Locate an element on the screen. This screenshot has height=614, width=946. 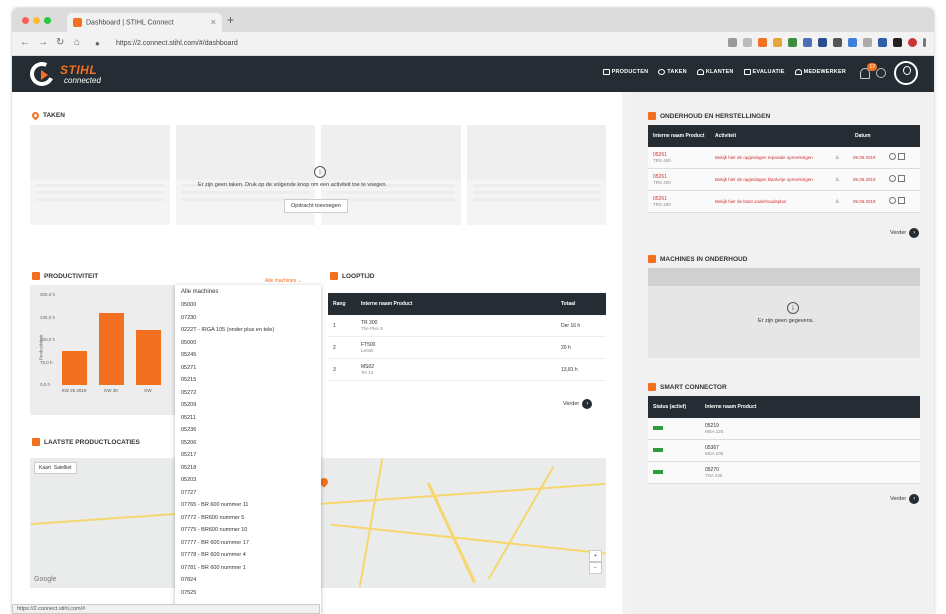
url-field: https://2.connect.stihl.com/#/dashboard is located at coordinates (370, 44).